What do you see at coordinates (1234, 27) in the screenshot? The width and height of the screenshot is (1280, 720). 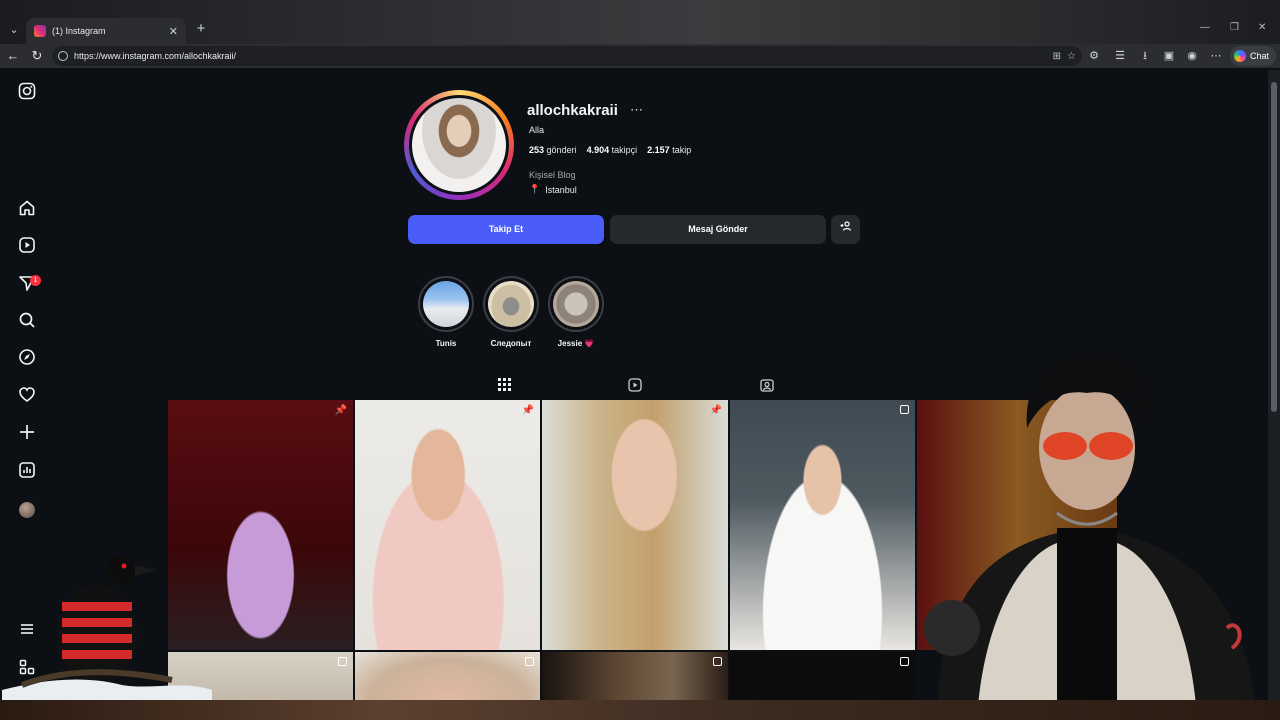 I see `restore-icon: ❐` at bounding box center [1234, 27].